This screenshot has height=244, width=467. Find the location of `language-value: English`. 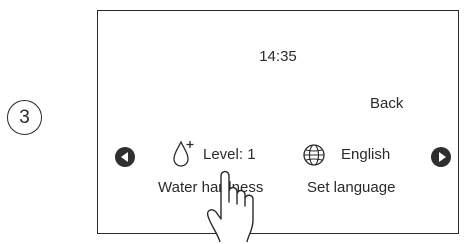

language-value: English is located at coordinates (365, 154).